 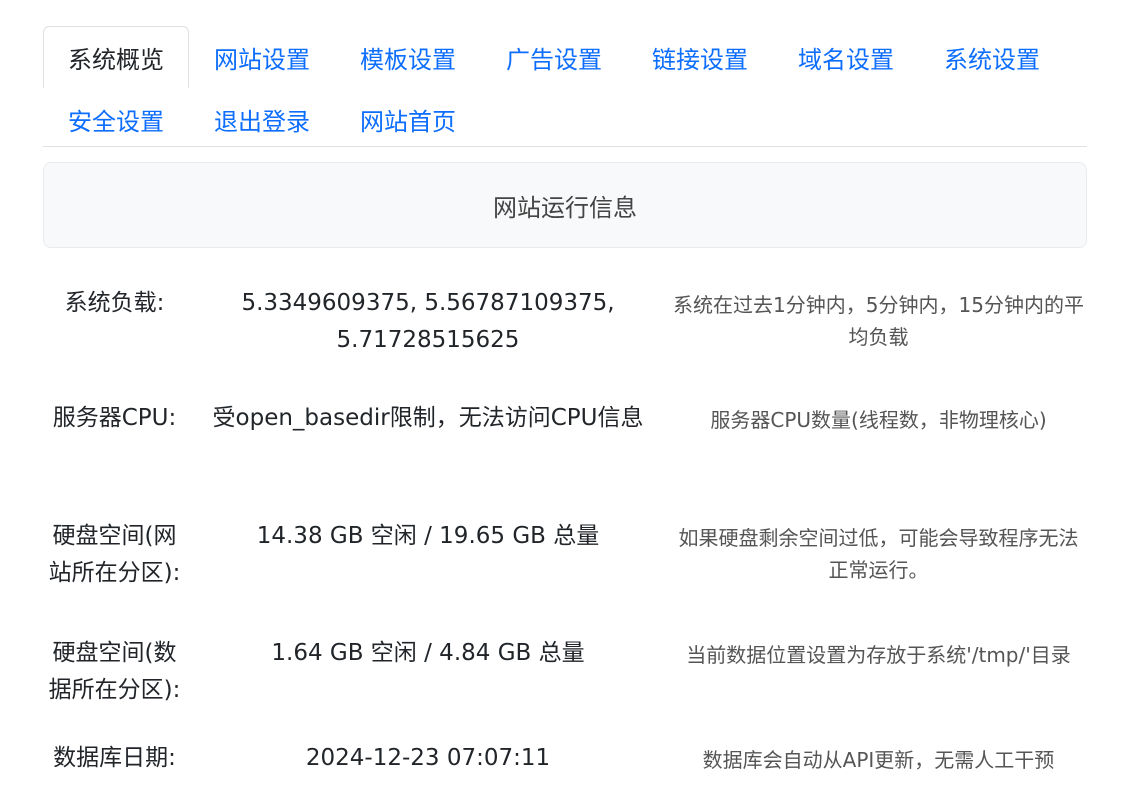 I want to click on tab-ad-settings: 广告设置, so click(x=554, y=57).